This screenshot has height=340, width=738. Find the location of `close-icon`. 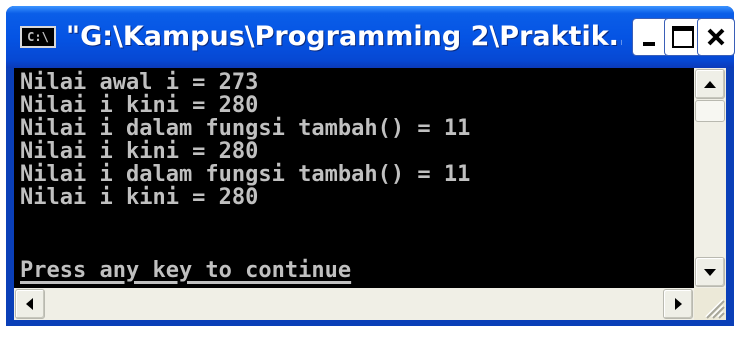

close-icon is located at coordinates (716, 37).